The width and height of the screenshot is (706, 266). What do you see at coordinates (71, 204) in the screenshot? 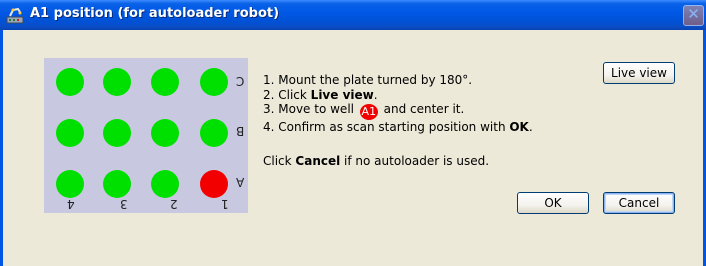
I see `column-label-4: 4` at bounding box center [71, 204].